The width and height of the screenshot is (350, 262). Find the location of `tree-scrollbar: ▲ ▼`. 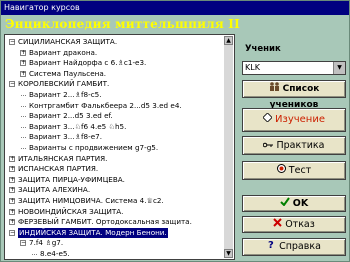

tree-scrollbar: ▲ ▼ is located at coordinates (228, 147).